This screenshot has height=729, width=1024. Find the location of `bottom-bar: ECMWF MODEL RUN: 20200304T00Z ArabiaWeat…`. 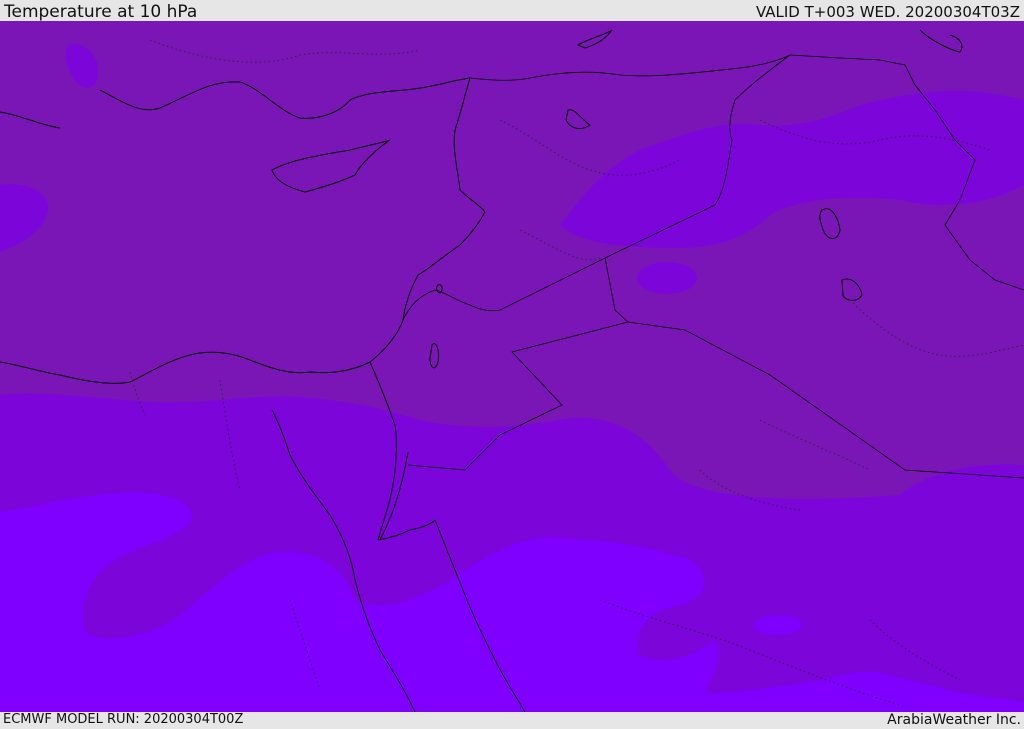

bottom-bar: ECMWF MODEL RUN: 20200304T00Z ArabiaWeat… is located at coordinates (512, 720).